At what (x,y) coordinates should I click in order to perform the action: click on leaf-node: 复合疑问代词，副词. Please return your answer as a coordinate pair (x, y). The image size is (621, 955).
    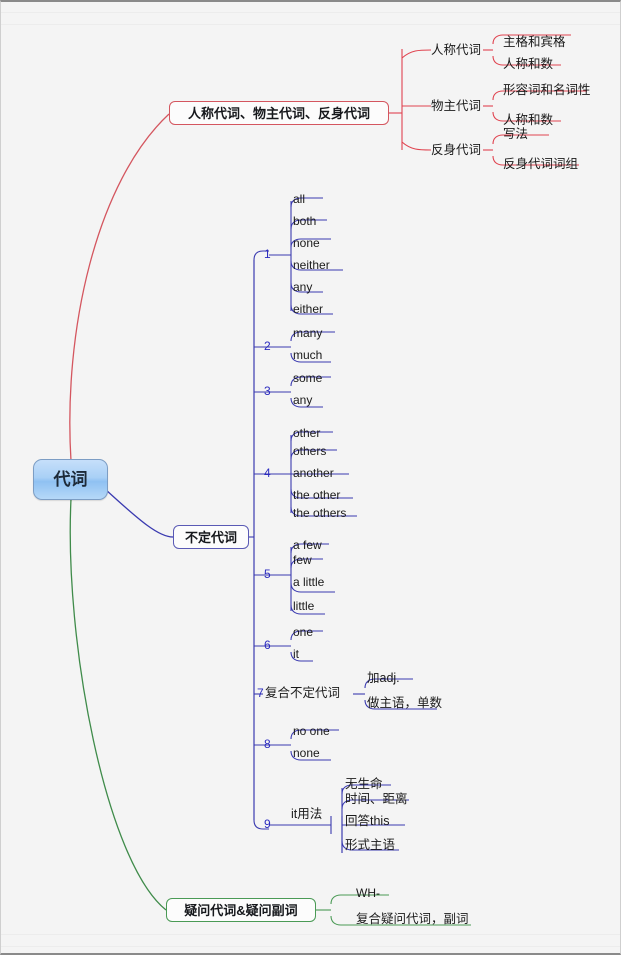
    Looking at the image, I should click on (412, 919).